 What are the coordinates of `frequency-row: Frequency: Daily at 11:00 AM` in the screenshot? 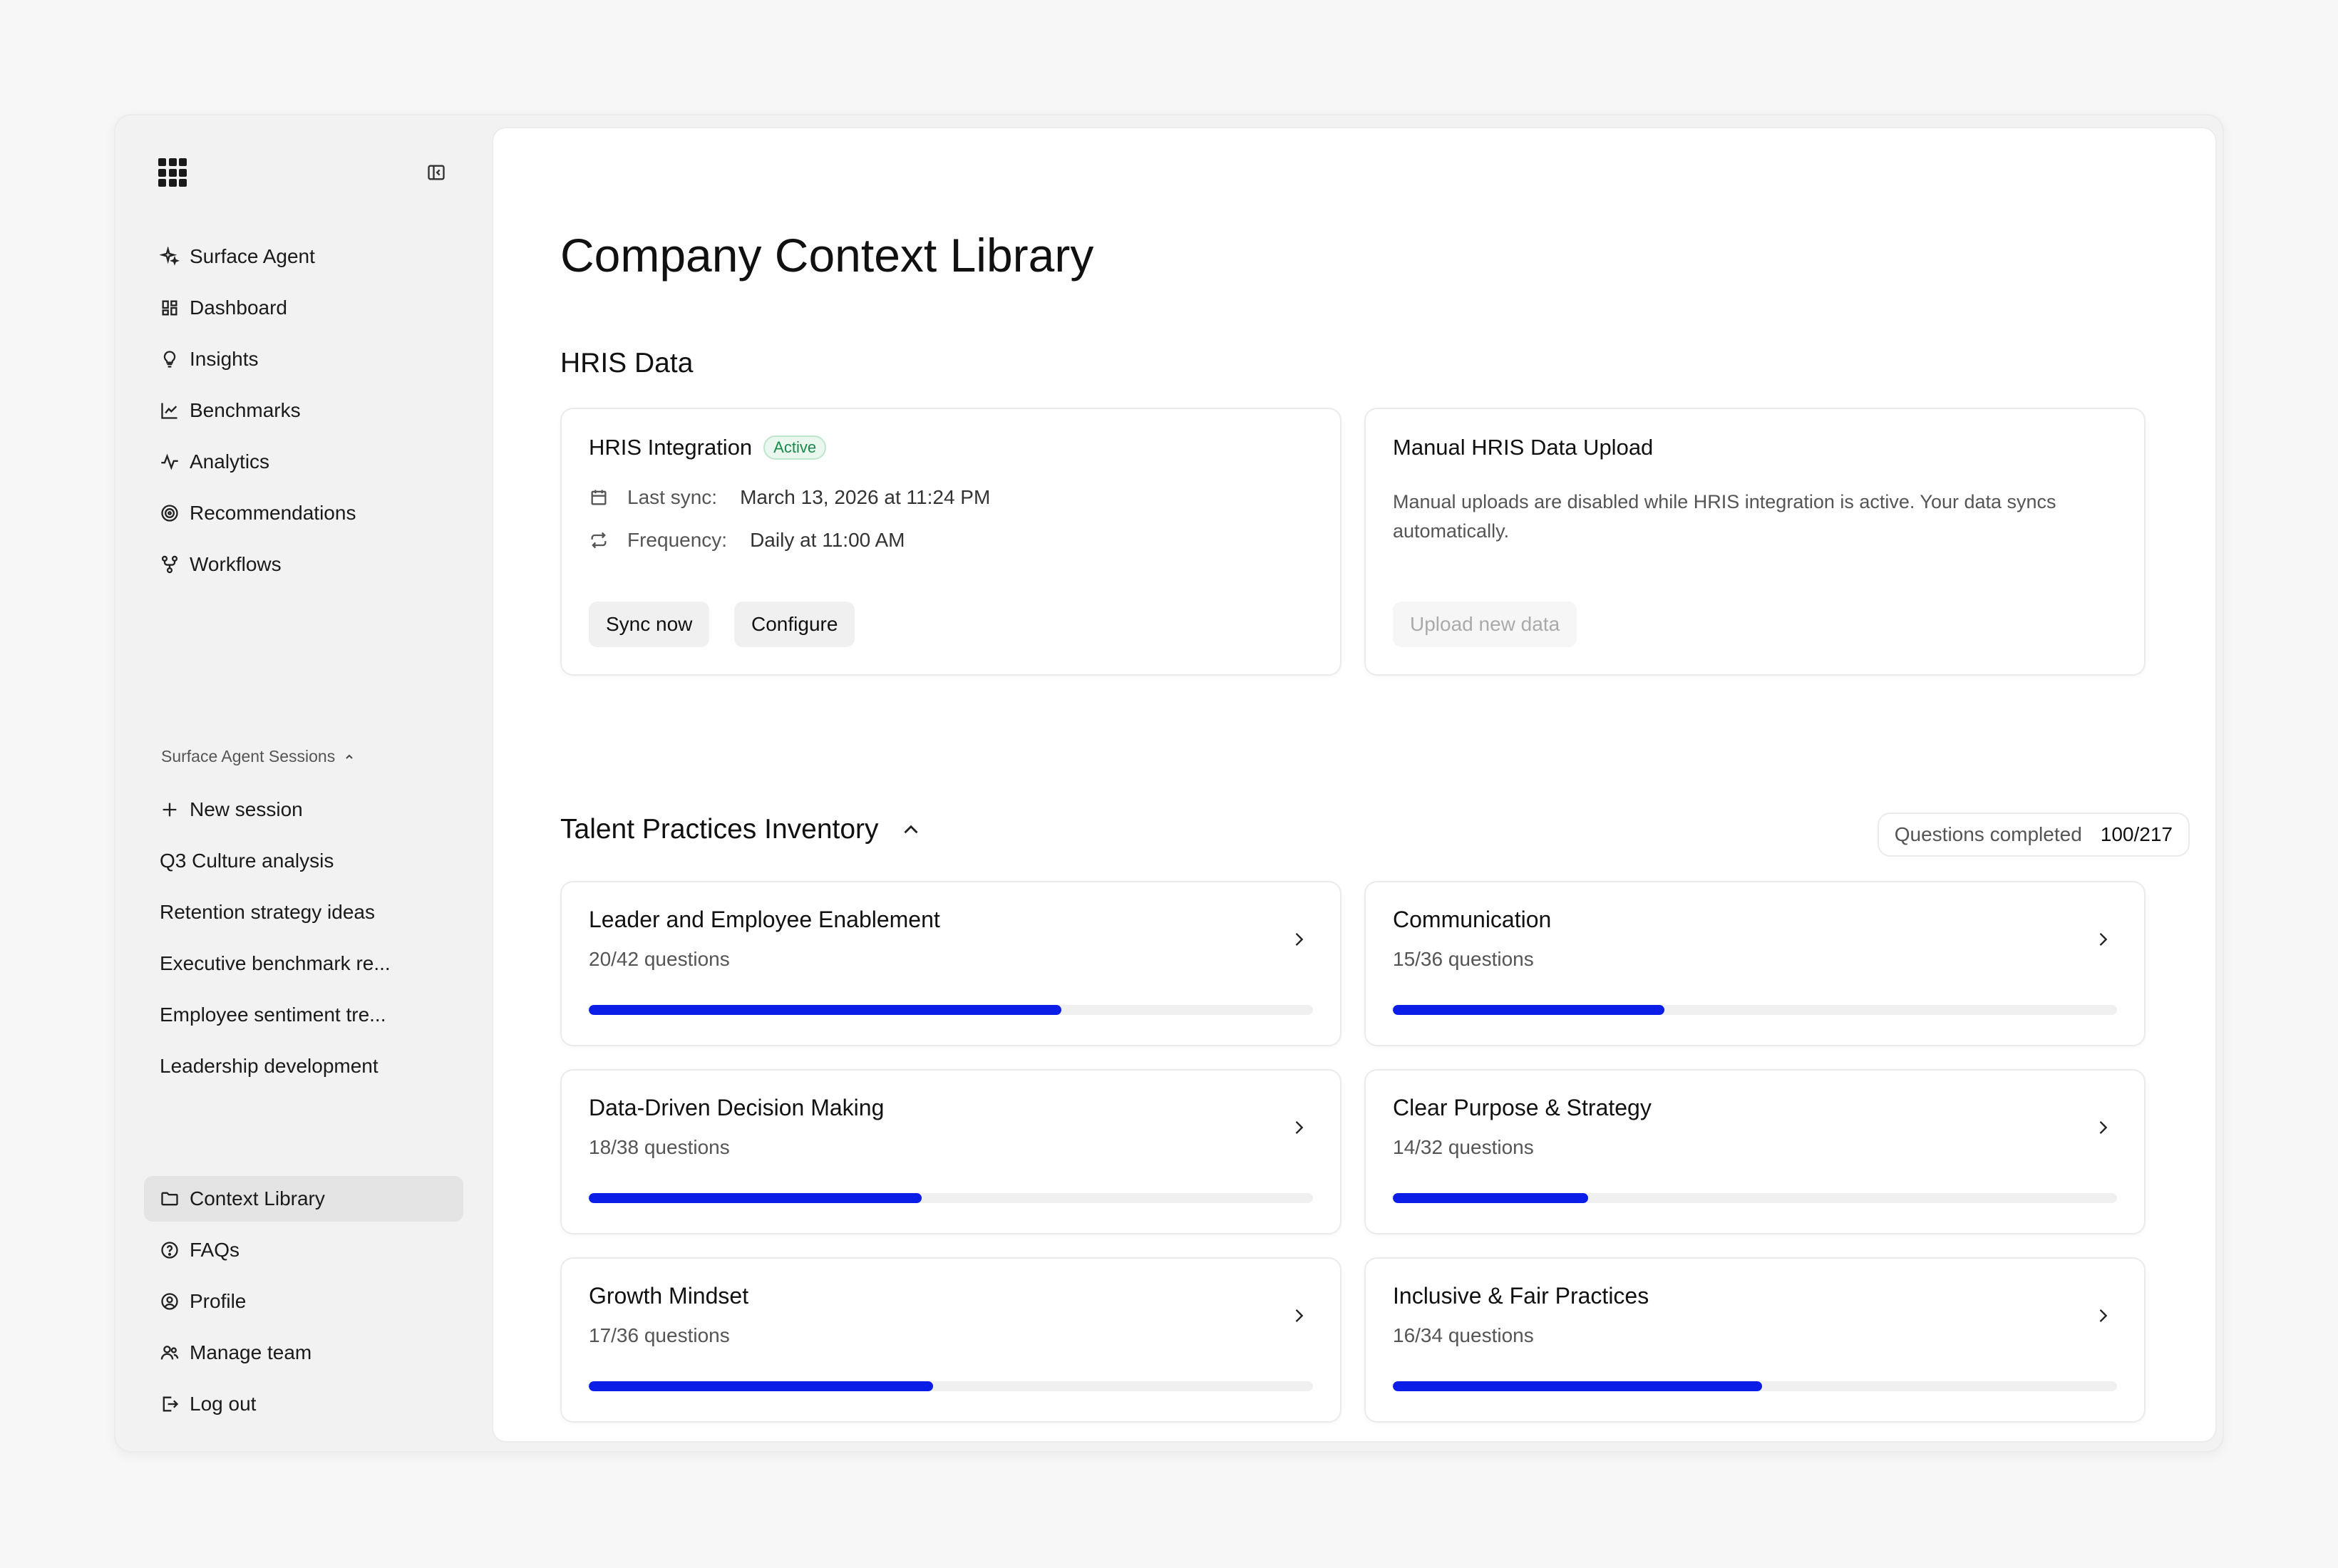 It's located at (747, 540).